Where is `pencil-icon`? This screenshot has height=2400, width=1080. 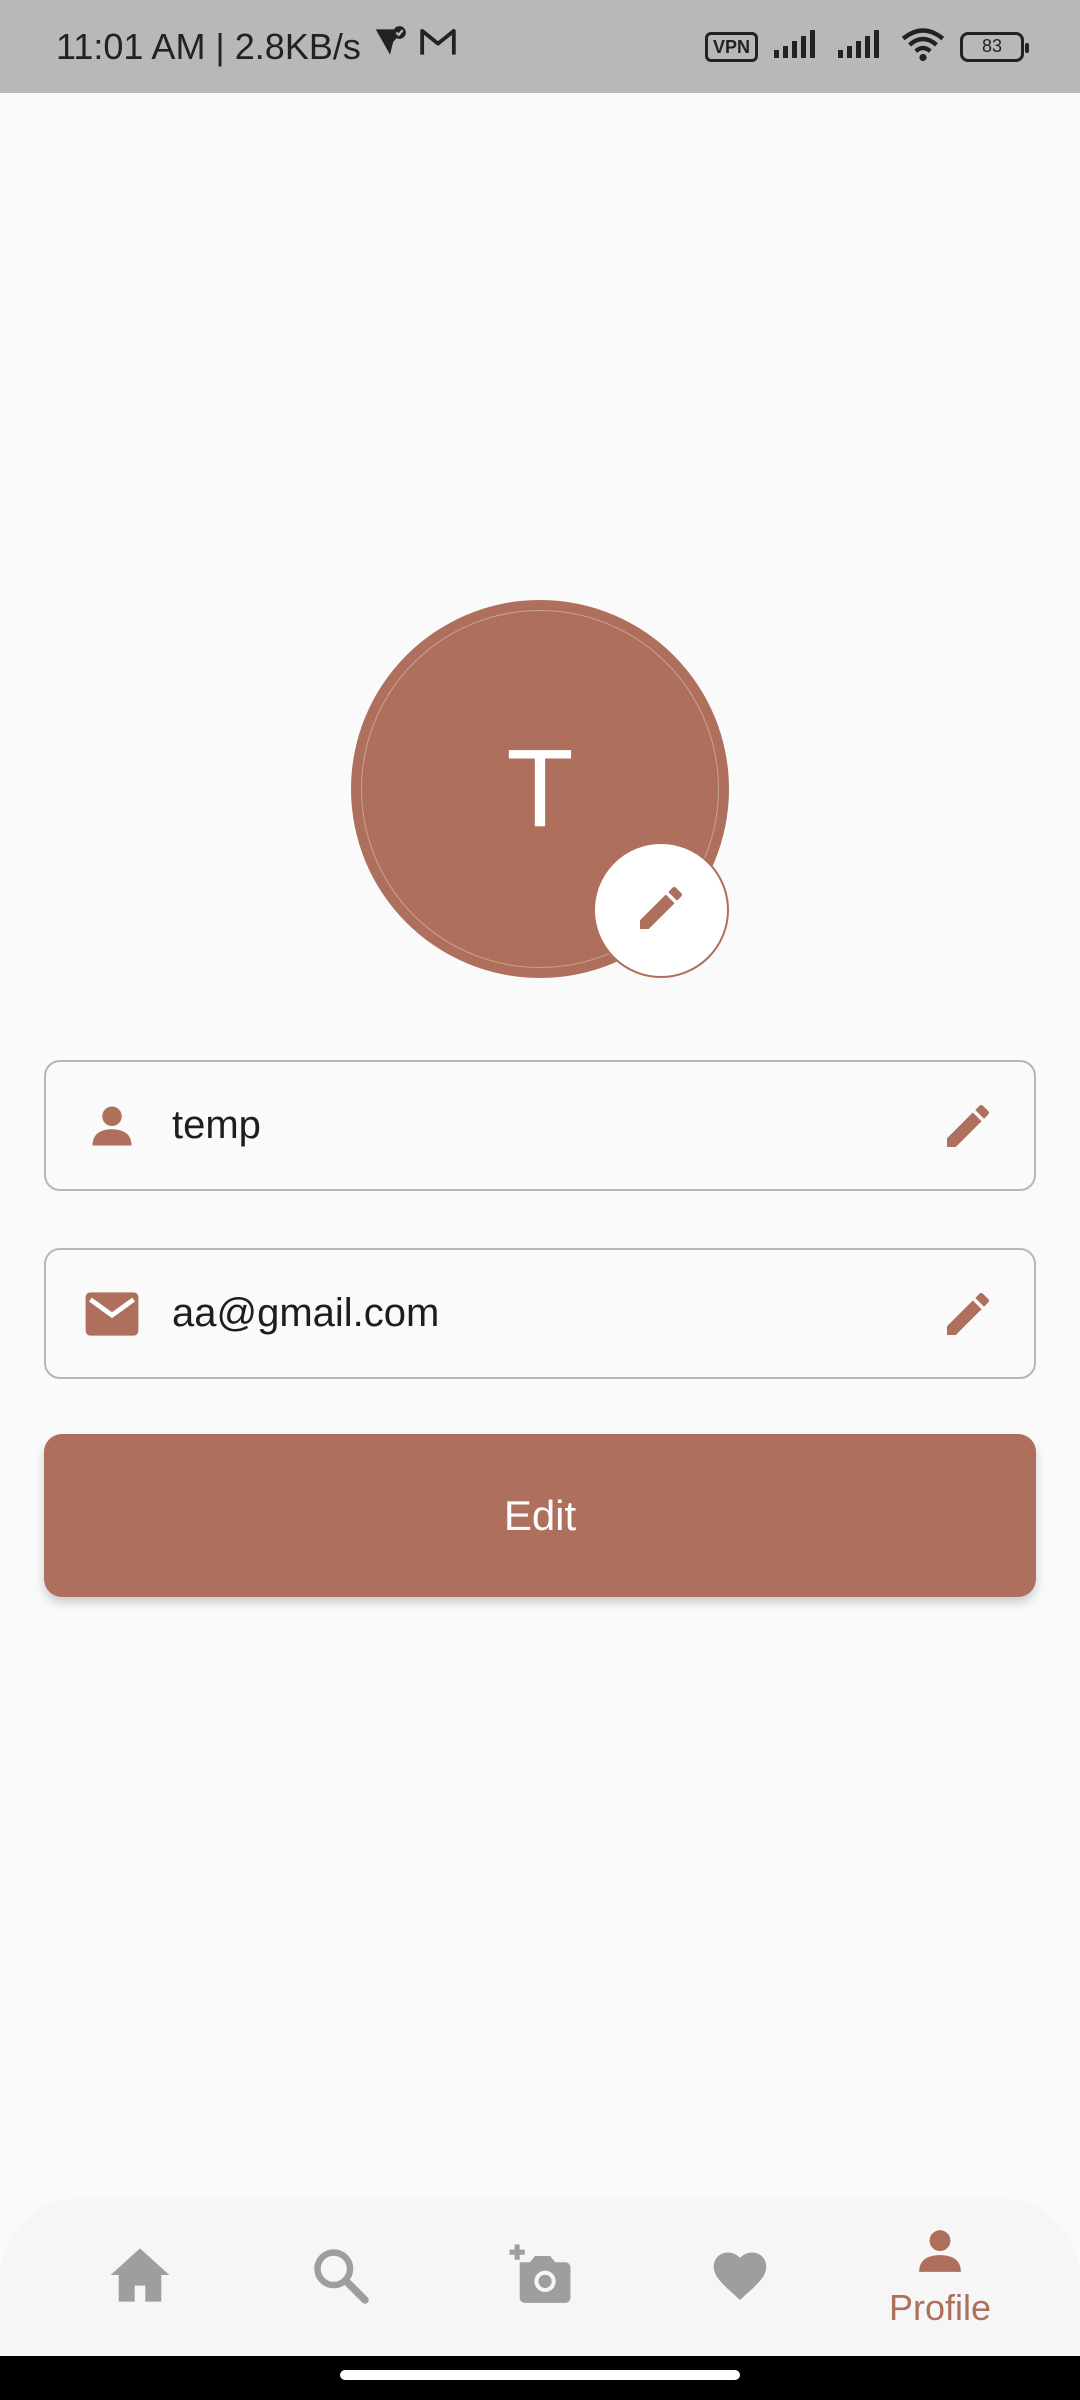
pencil-icon is located at coordinates (661, 910).